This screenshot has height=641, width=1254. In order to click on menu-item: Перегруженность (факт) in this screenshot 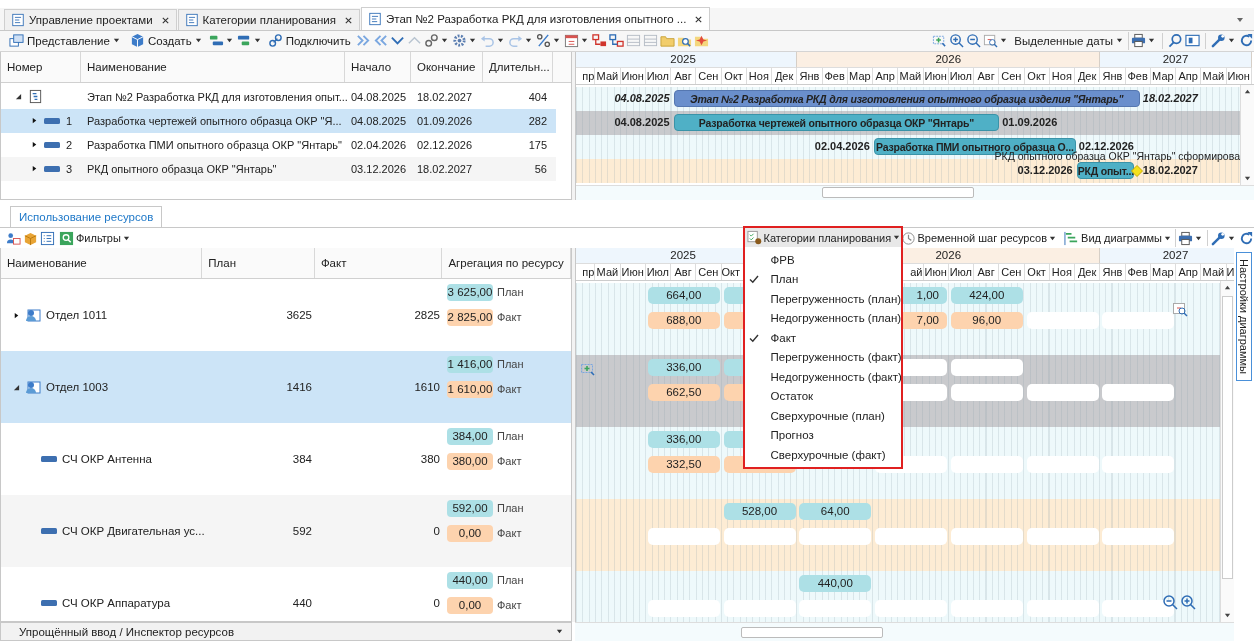, I will do `click(822, 357)`.